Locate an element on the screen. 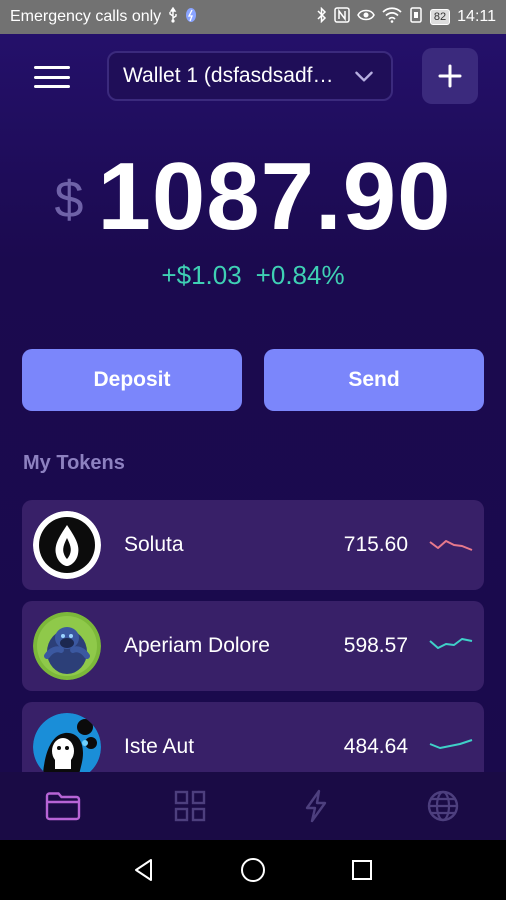  data-saver-icon is located at coordinates (191, 17).